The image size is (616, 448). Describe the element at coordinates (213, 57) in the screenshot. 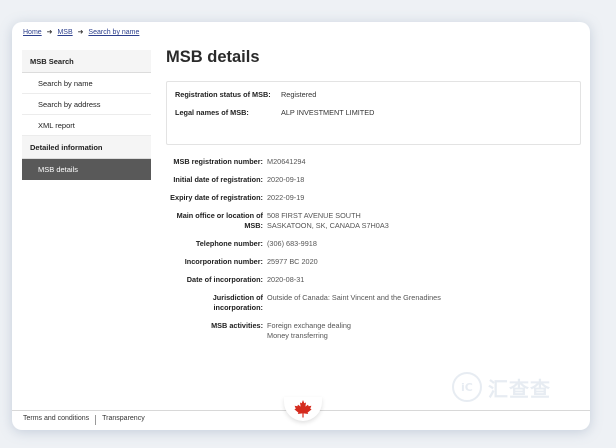

I see `page-title: MSB details` at that location.